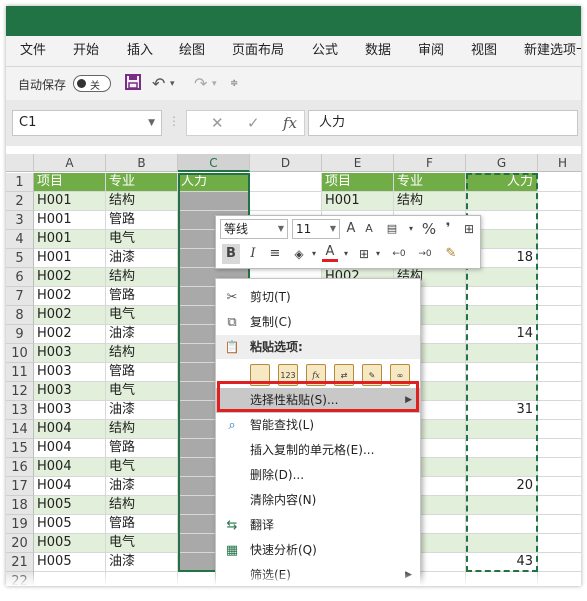  I want to click on column-header-b: B, so click(142, 163).